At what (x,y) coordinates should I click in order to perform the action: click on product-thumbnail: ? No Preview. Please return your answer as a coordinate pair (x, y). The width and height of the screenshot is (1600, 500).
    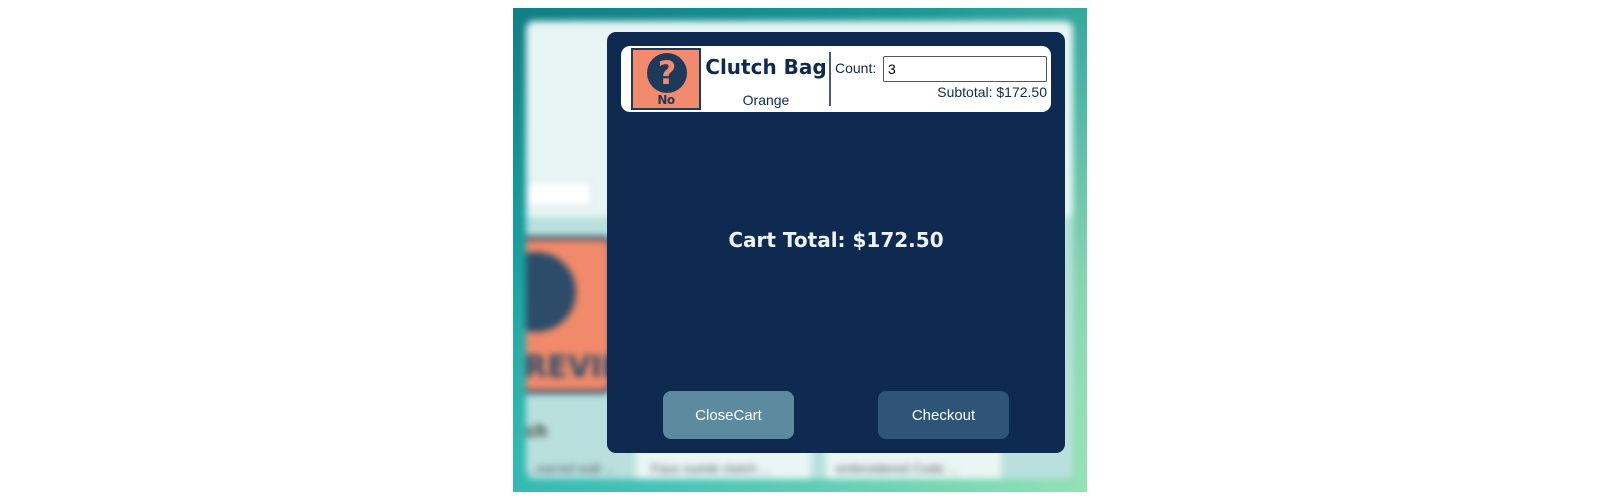
    Looking at the image, I should click on (666, 79).